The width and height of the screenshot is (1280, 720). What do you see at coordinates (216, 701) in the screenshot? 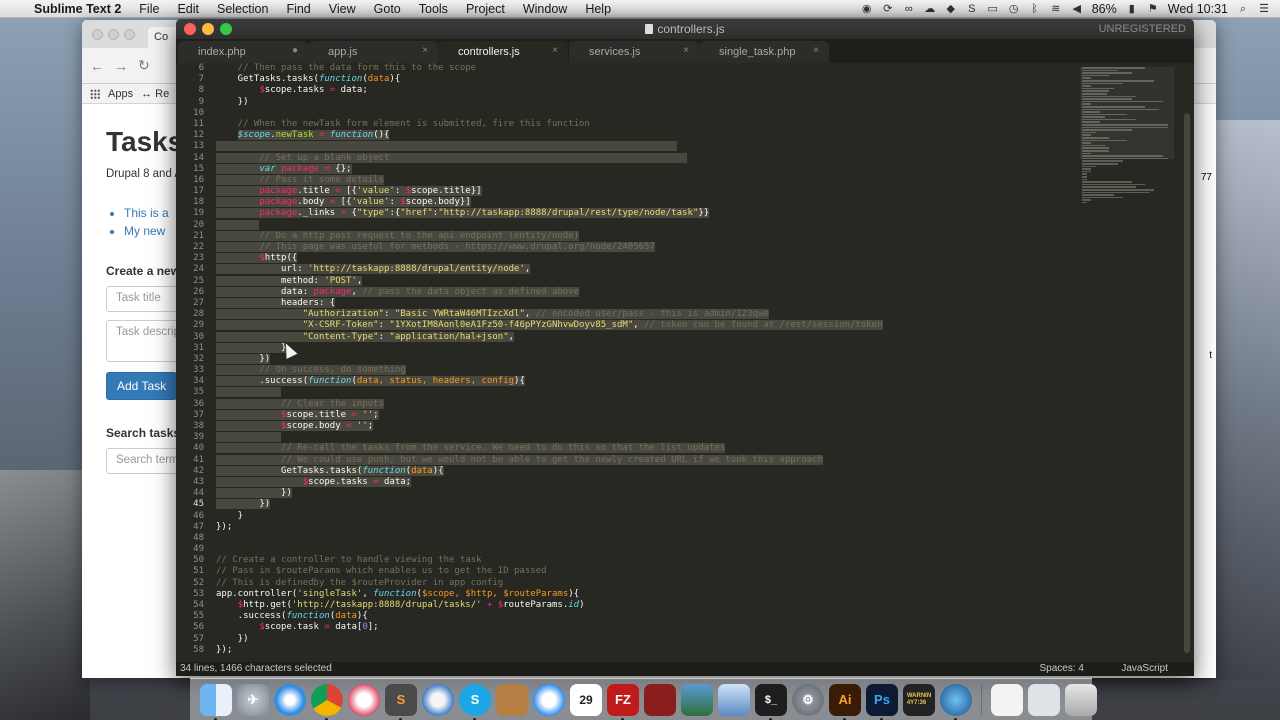
I see `finder-icon` at bounding box center [216, 701].